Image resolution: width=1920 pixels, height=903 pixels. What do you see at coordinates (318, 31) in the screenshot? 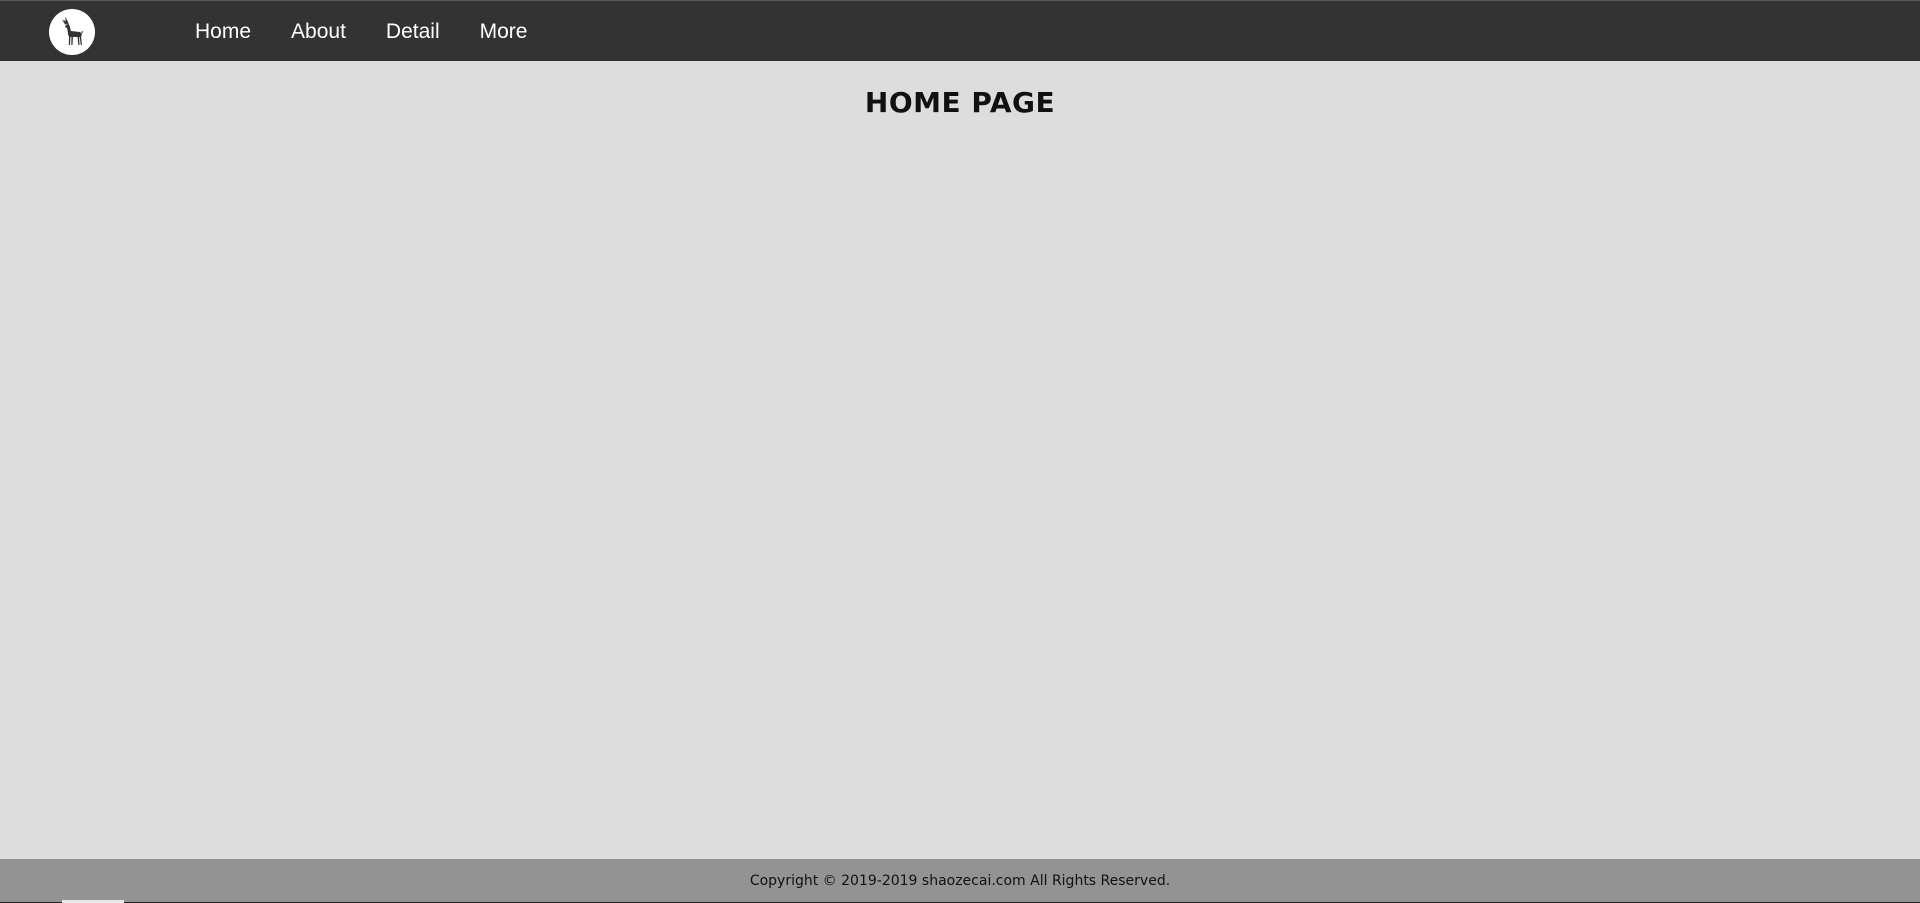
I see `nav-link-about: About` at bounding box center [318, 31].